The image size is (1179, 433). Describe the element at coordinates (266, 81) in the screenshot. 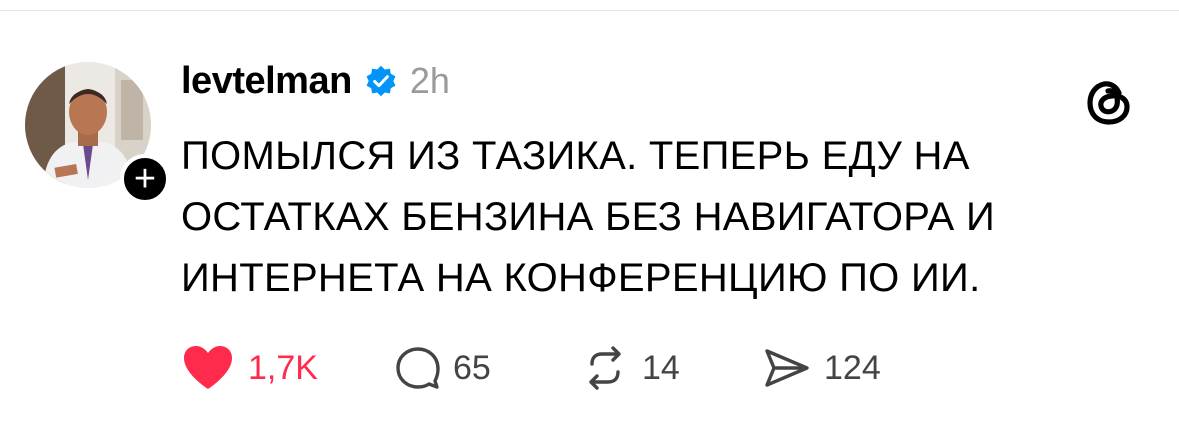

I see `username: levtelman` at that location.